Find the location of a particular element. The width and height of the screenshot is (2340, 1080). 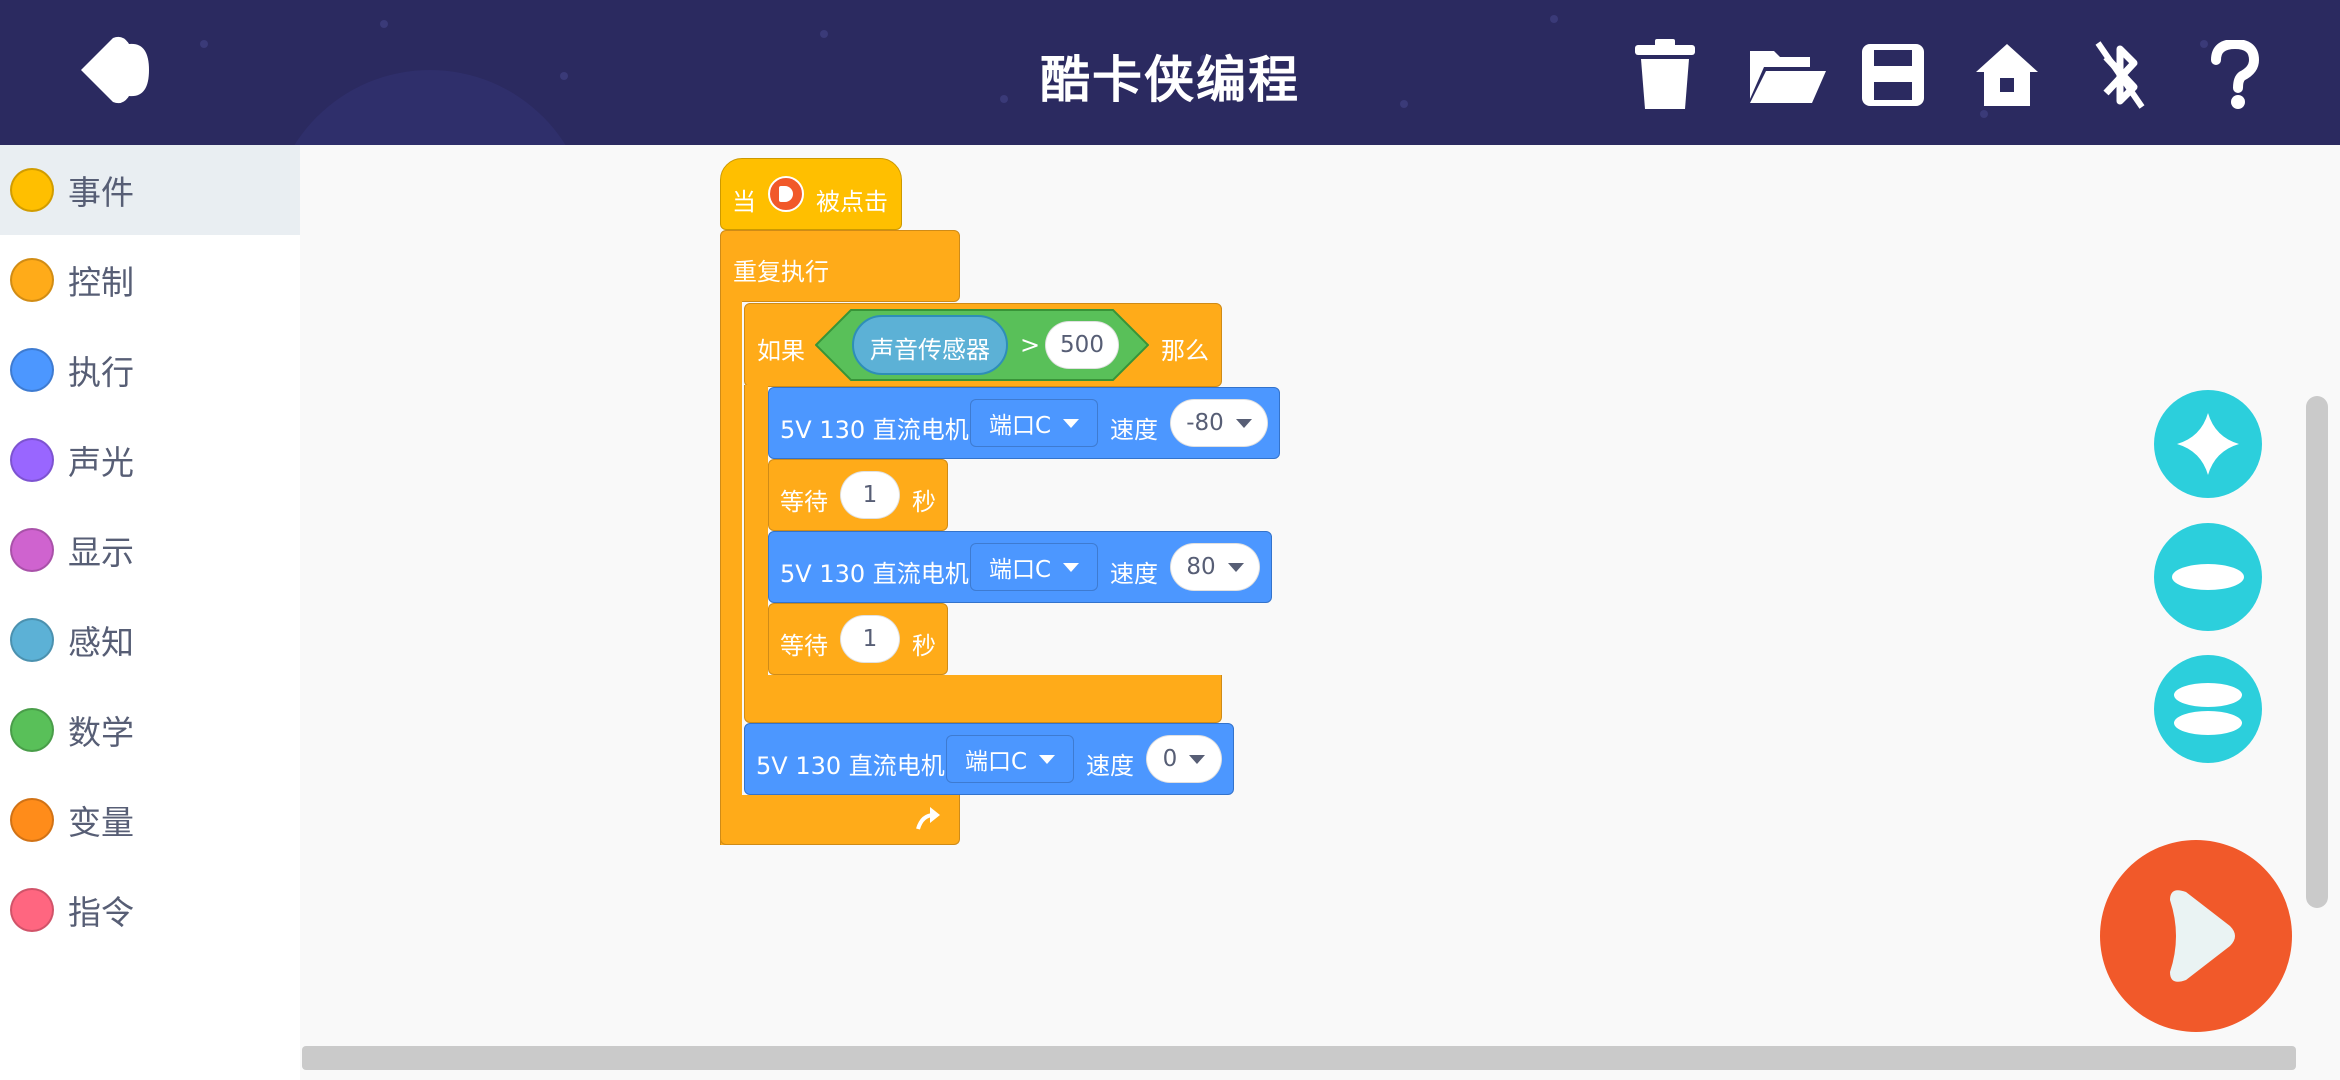

trash-icon is located at coordinates (1665, 74).